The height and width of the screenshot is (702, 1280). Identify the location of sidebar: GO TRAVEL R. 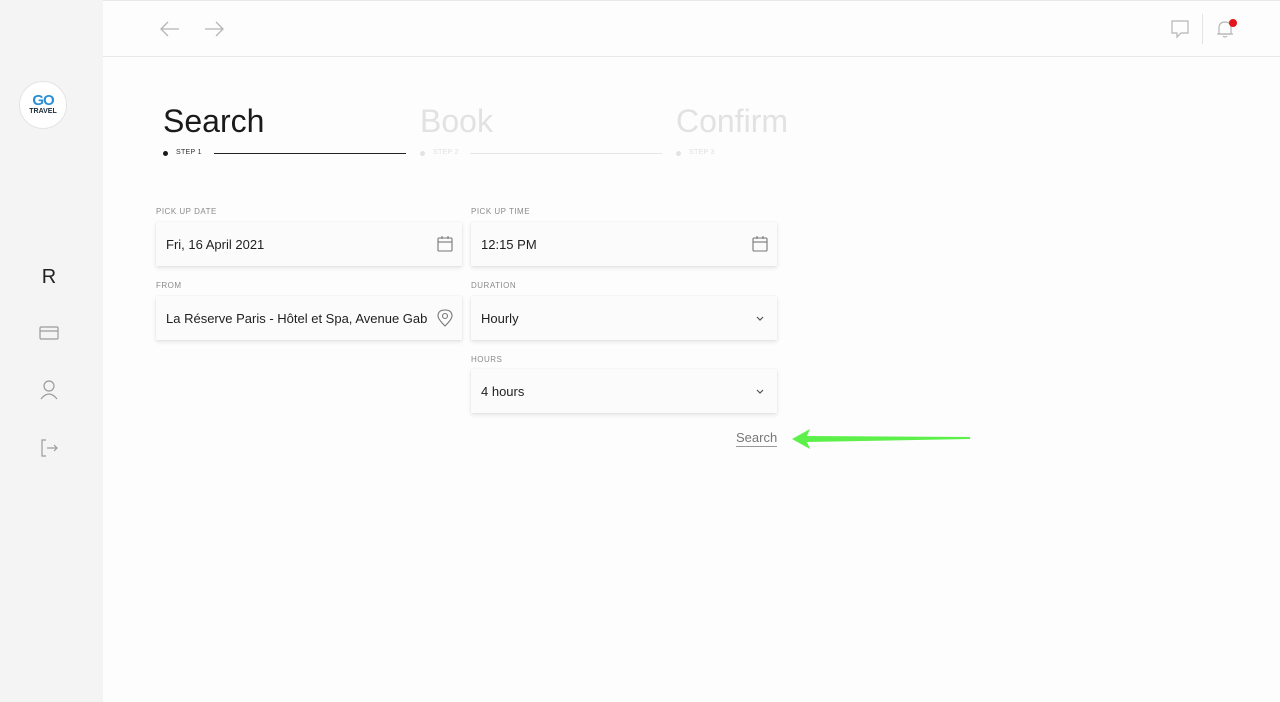
(51, 351).